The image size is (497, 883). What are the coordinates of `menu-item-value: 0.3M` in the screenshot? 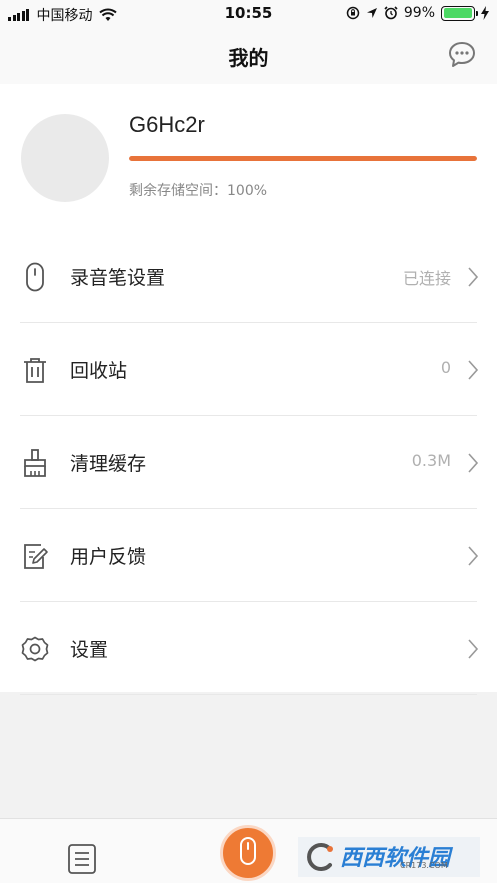 It's located at (431, 460).